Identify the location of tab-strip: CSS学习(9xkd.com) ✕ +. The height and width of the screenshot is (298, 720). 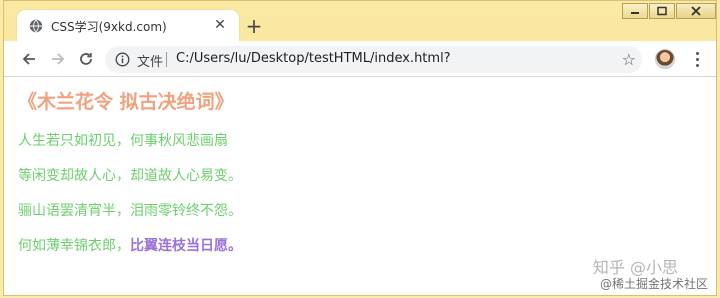
(360, 21).